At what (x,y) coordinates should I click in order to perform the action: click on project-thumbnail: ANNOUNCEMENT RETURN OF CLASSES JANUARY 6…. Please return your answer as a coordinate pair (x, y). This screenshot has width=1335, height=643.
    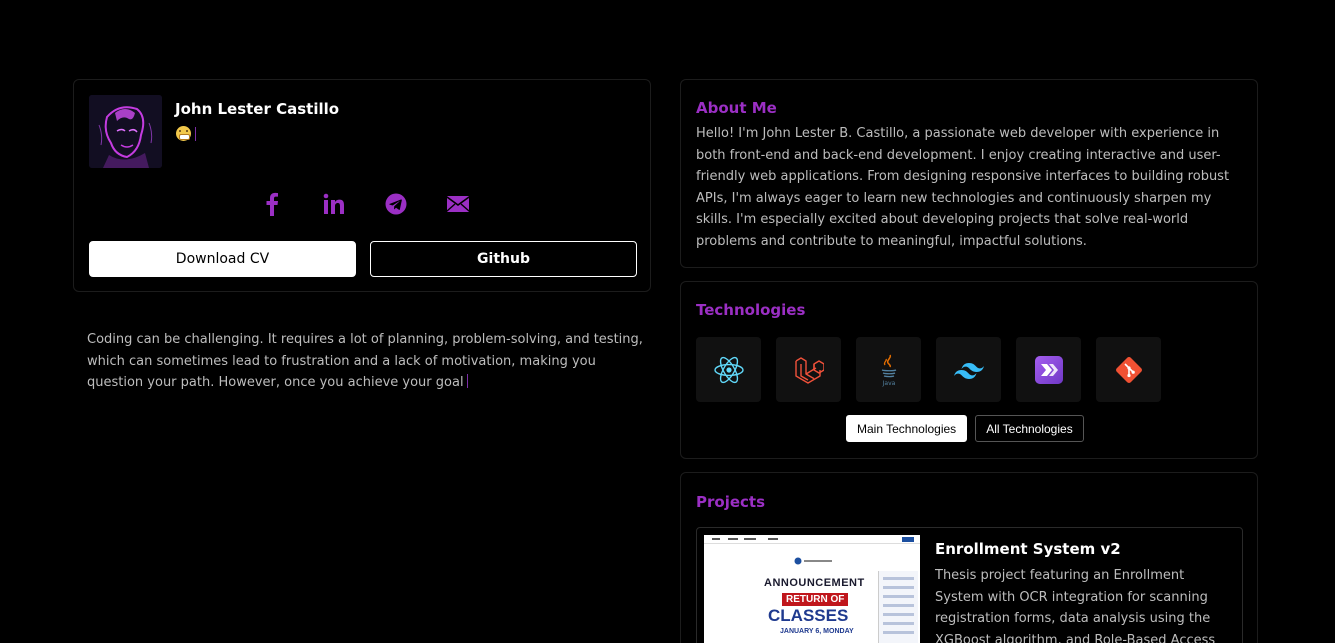
    Looking at the image, I should click on (812, 589).